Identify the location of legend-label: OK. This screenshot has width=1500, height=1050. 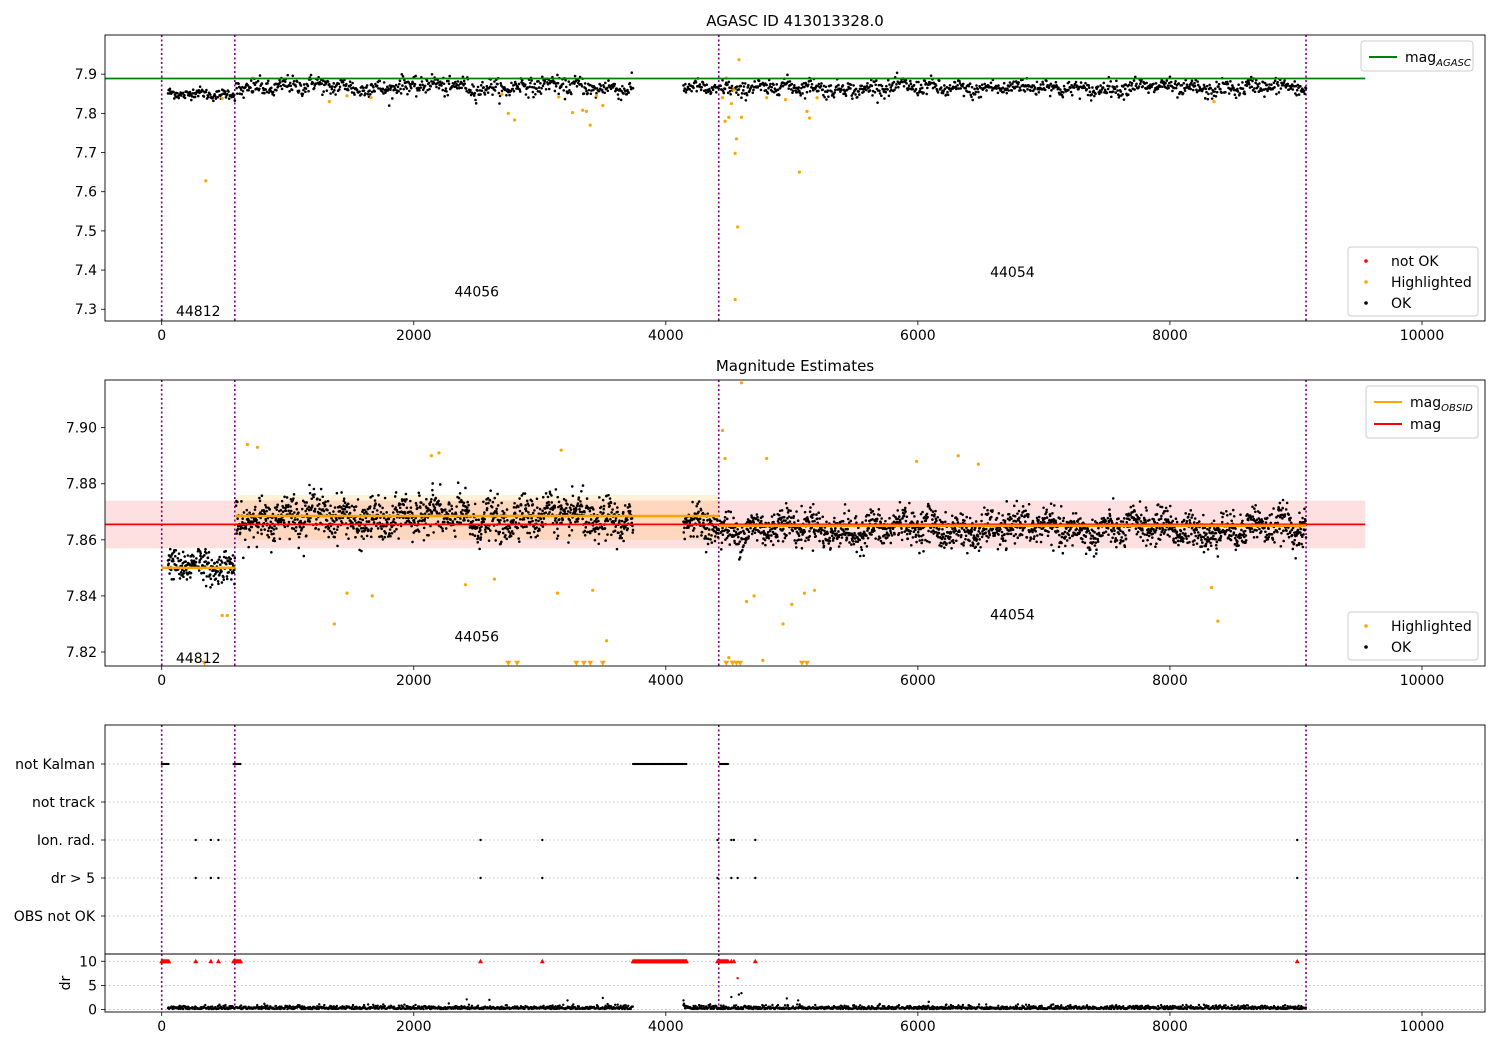
(1401, 304).